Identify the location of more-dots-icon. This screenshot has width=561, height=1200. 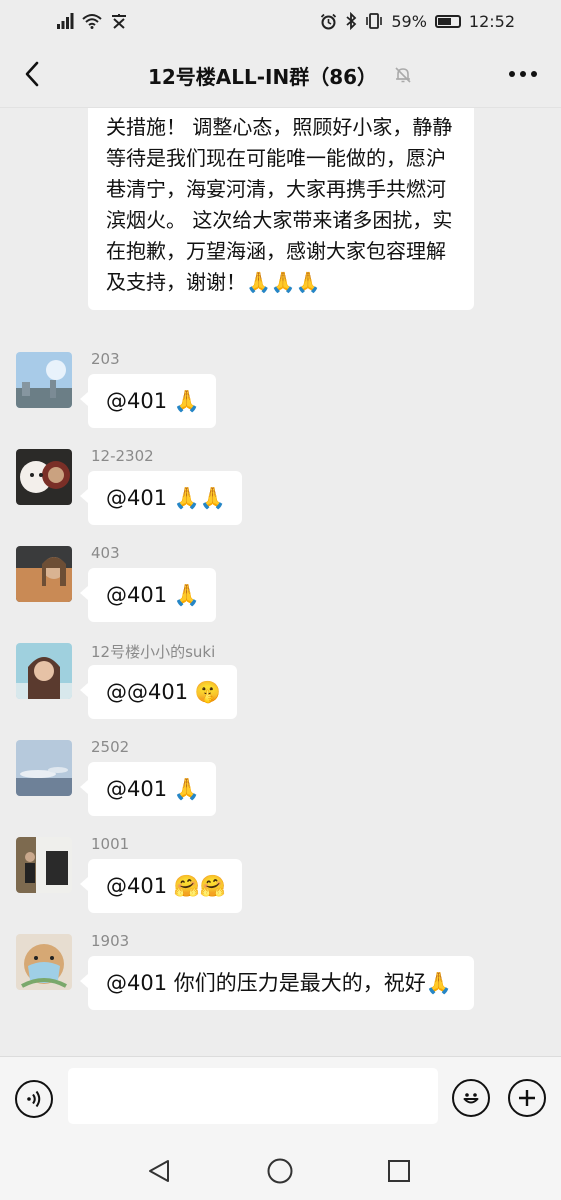
(523, 74).